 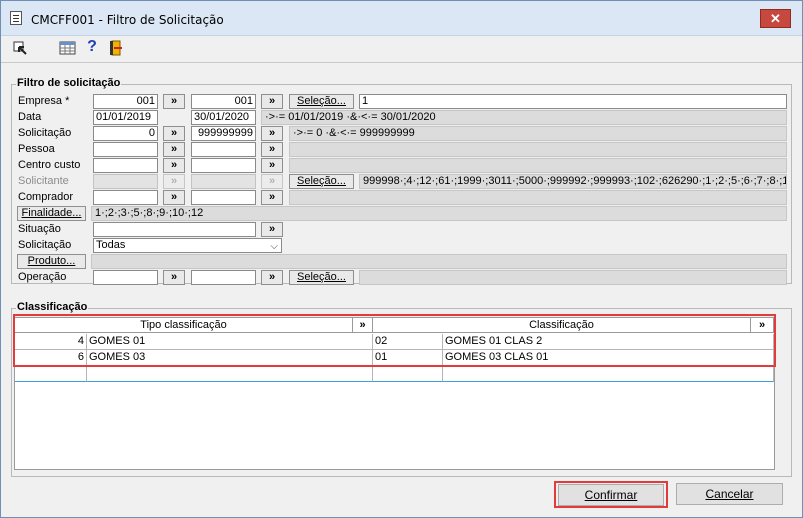 What do you see at coordinates (174, 229) in the screenshot?
I see `situacao-input` at bounding box center [174, 229].